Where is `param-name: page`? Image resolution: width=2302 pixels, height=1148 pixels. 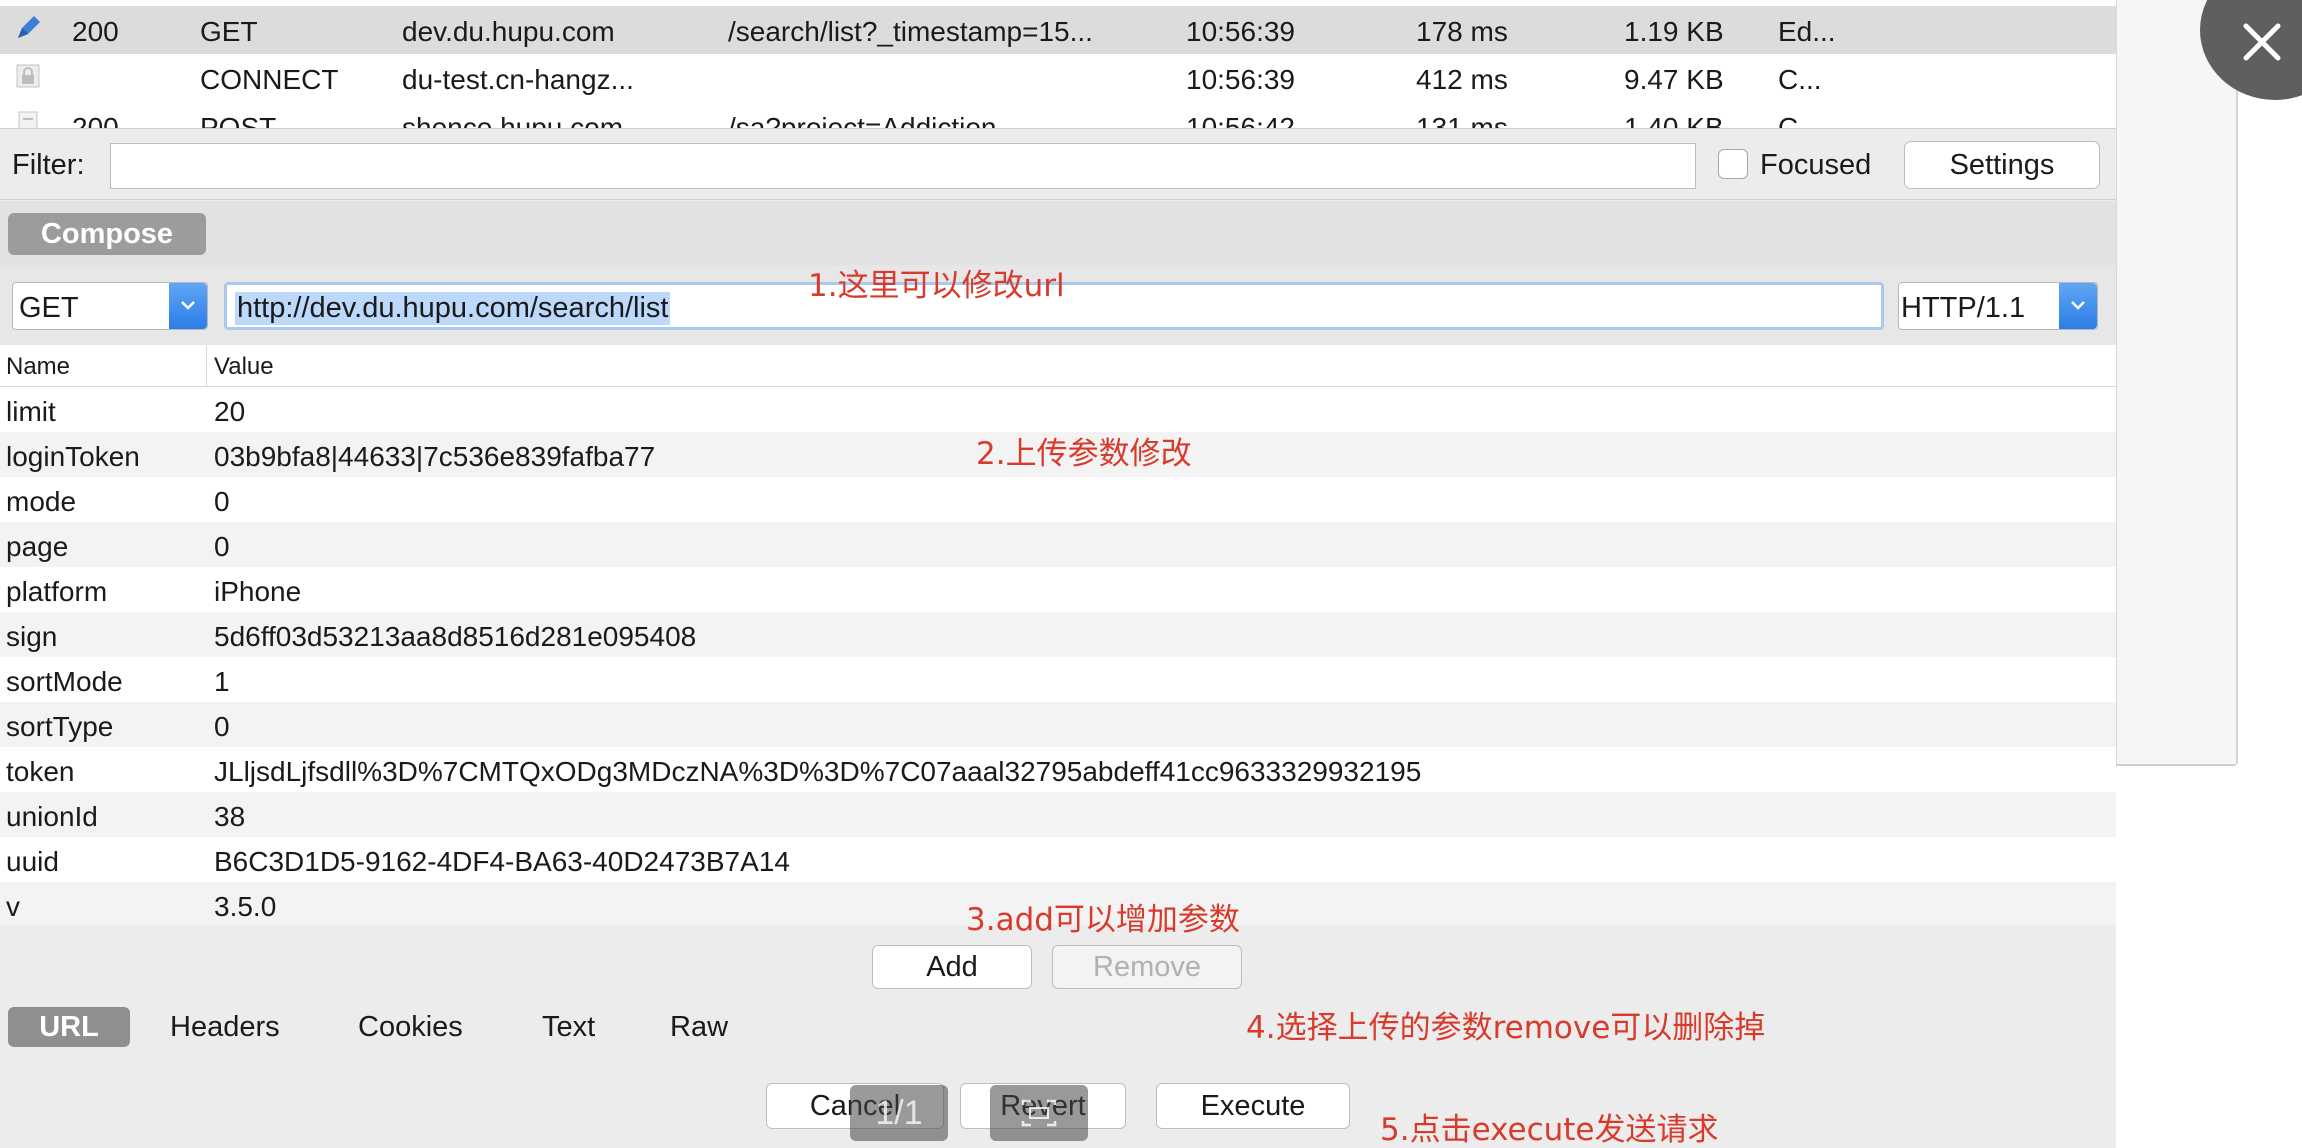 param-name: page is located at coordinates (37, 546).